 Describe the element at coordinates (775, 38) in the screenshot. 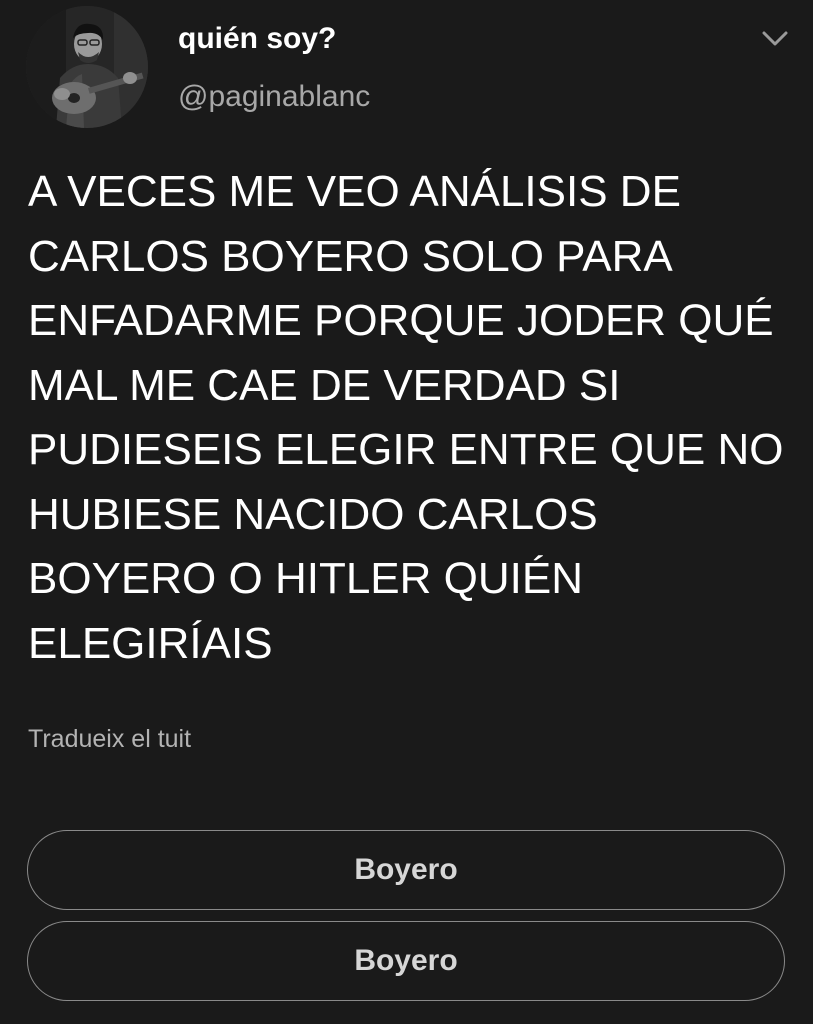

I see `chevron-down-icon` at that location.